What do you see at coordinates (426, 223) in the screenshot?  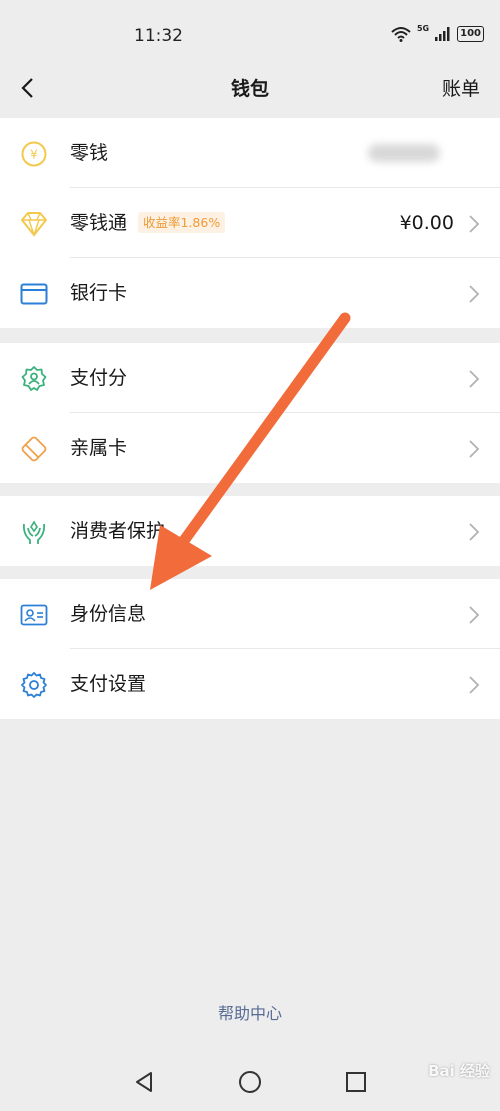 I see `row-value: ¥0.00` at bounding box center [426, 223].